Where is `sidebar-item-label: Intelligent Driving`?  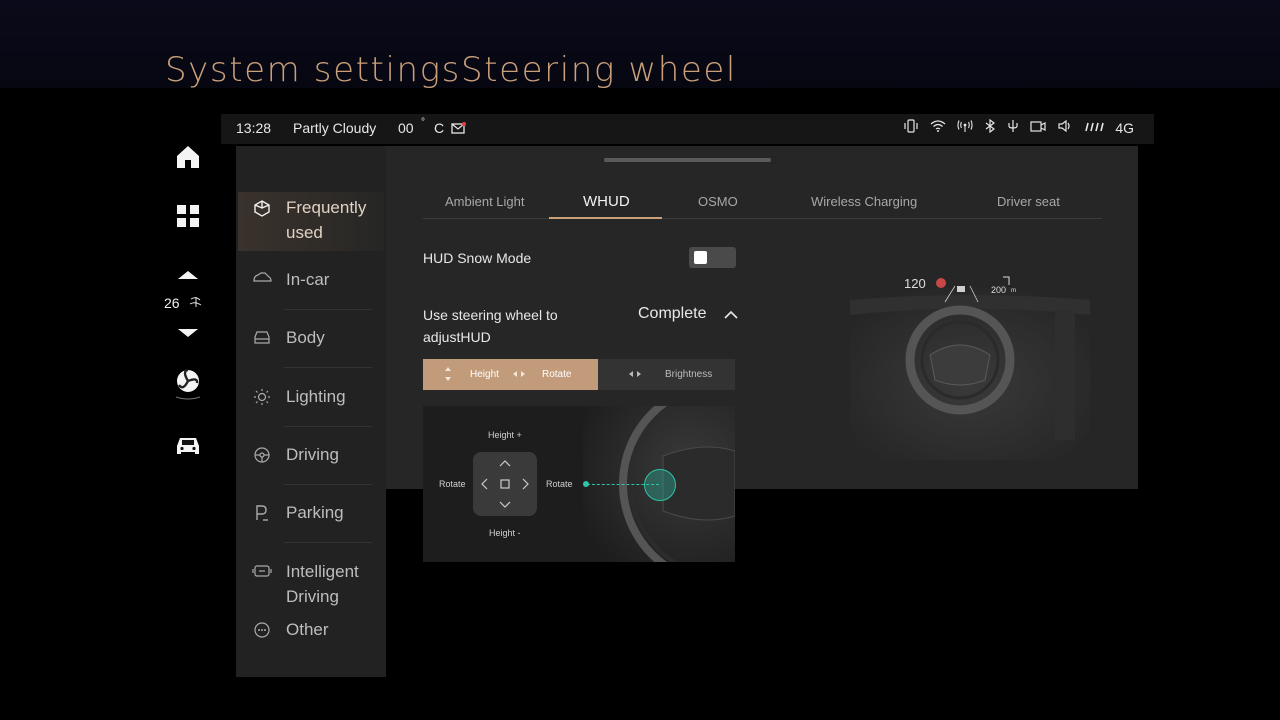 sidebar-item-label: Intelligent Driving is located at coordinates (322, 584).